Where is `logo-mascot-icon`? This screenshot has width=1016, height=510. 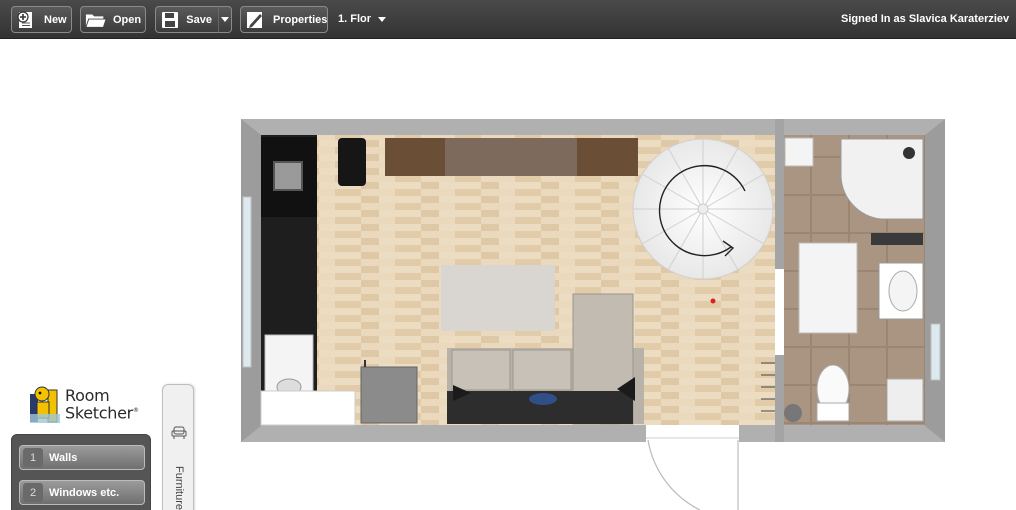 logo-mascot-icon is located at coordinates (45, 404).